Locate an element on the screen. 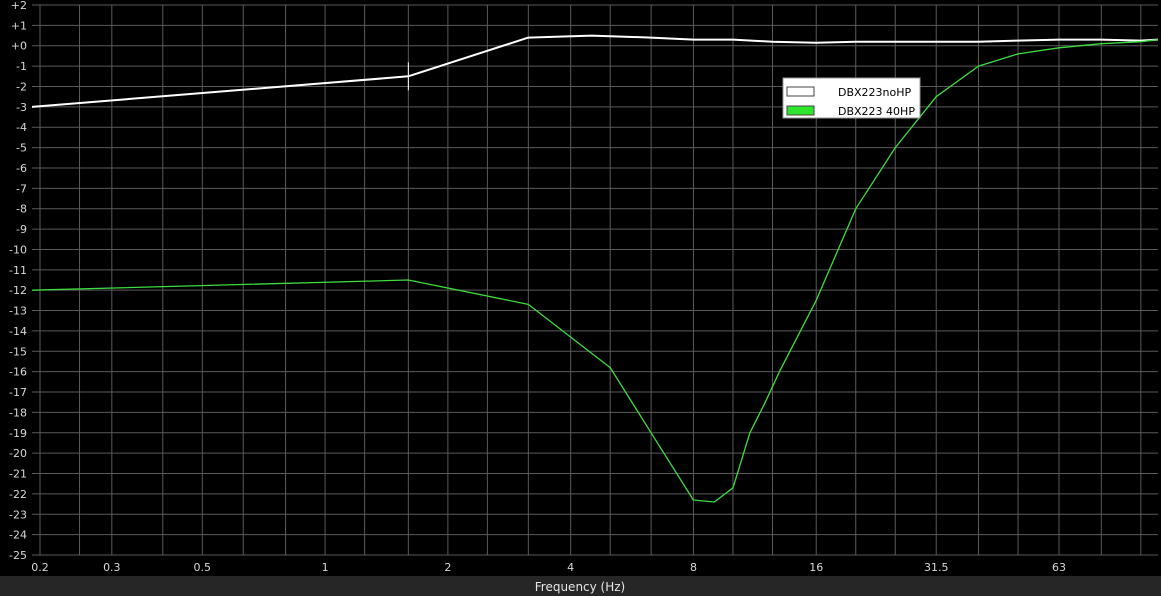 The height and width of the screenshot is (596, 1161). y-tick-label: -6 is located at coordinates (21, 168).